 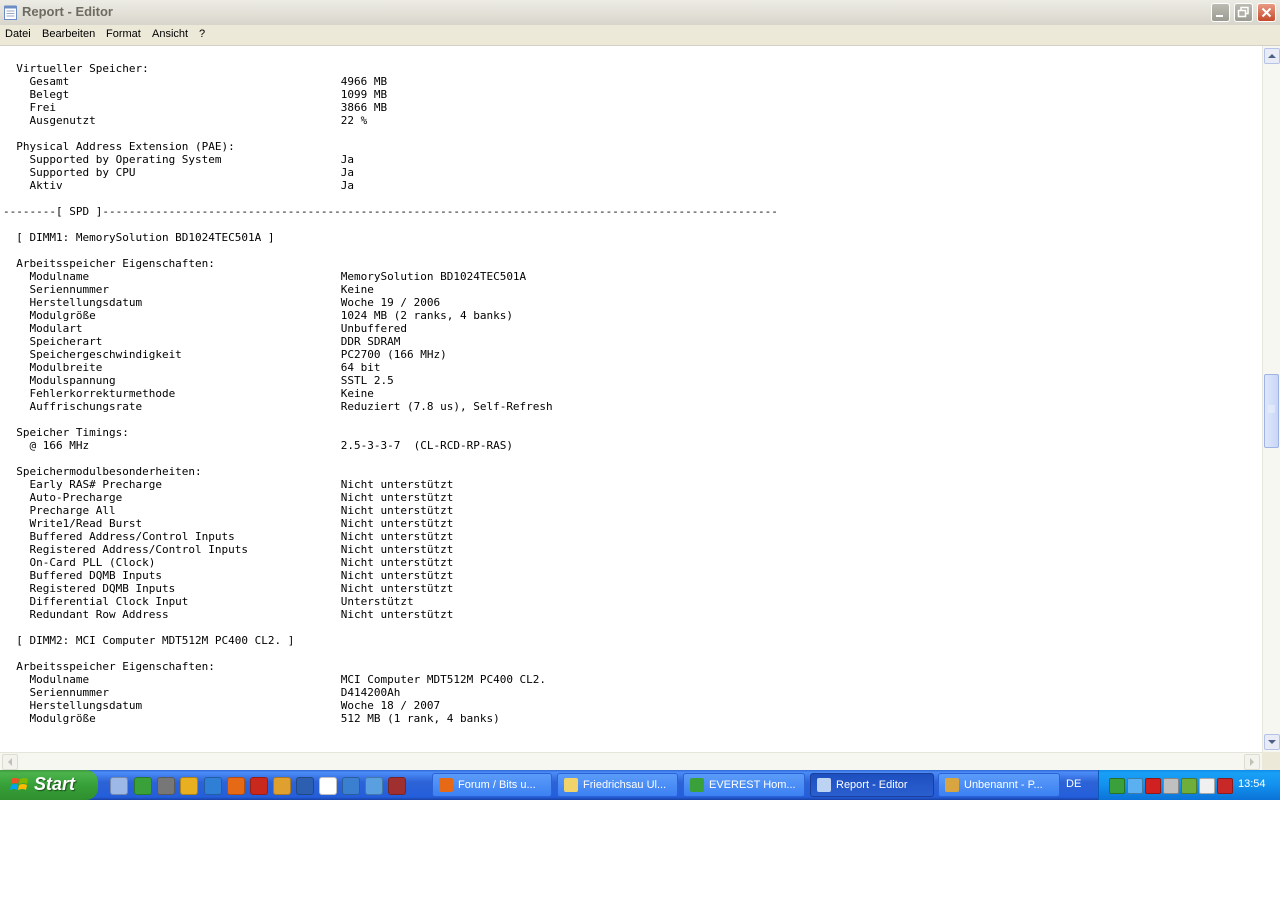 What do you see at coordinates (1219, 16) in the screenshot?
I see `minimize-icon` at bounding box center [1219, 16].